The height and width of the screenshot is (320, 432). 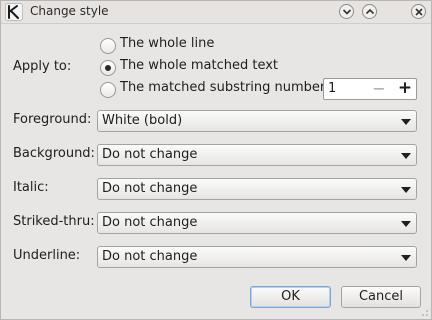 I want to click on chevron-up-icon, so click(x=370, y=11).